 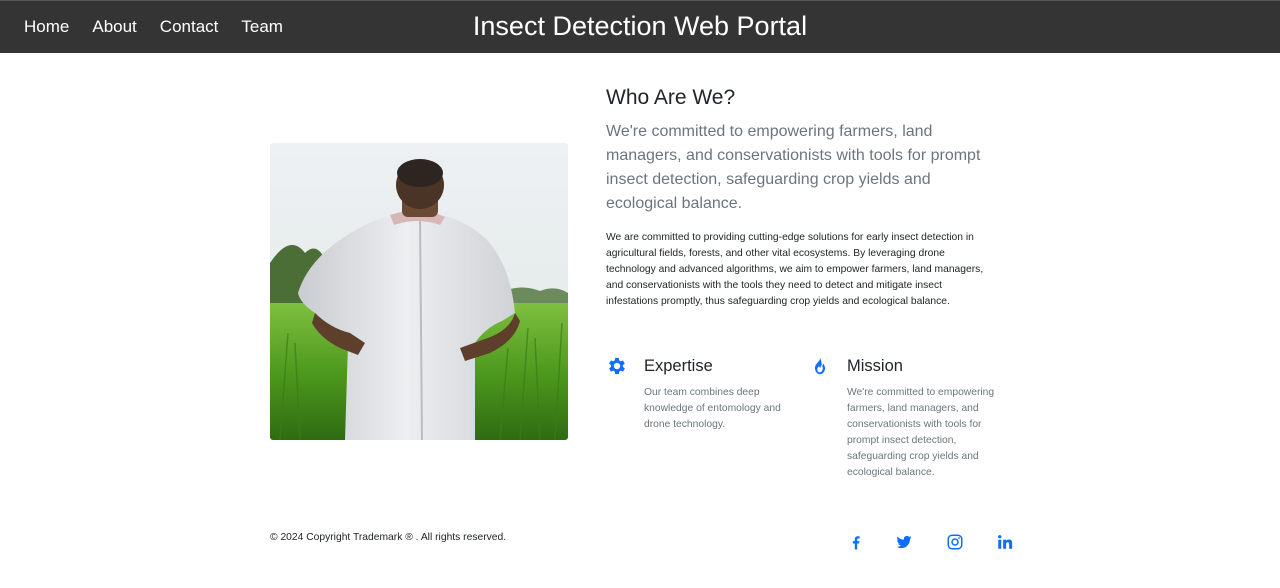 What do you see at coordinates (189, 27) in the screenshot?
I see `nav-link-contact: Contact` at bounding box center [189, 27].